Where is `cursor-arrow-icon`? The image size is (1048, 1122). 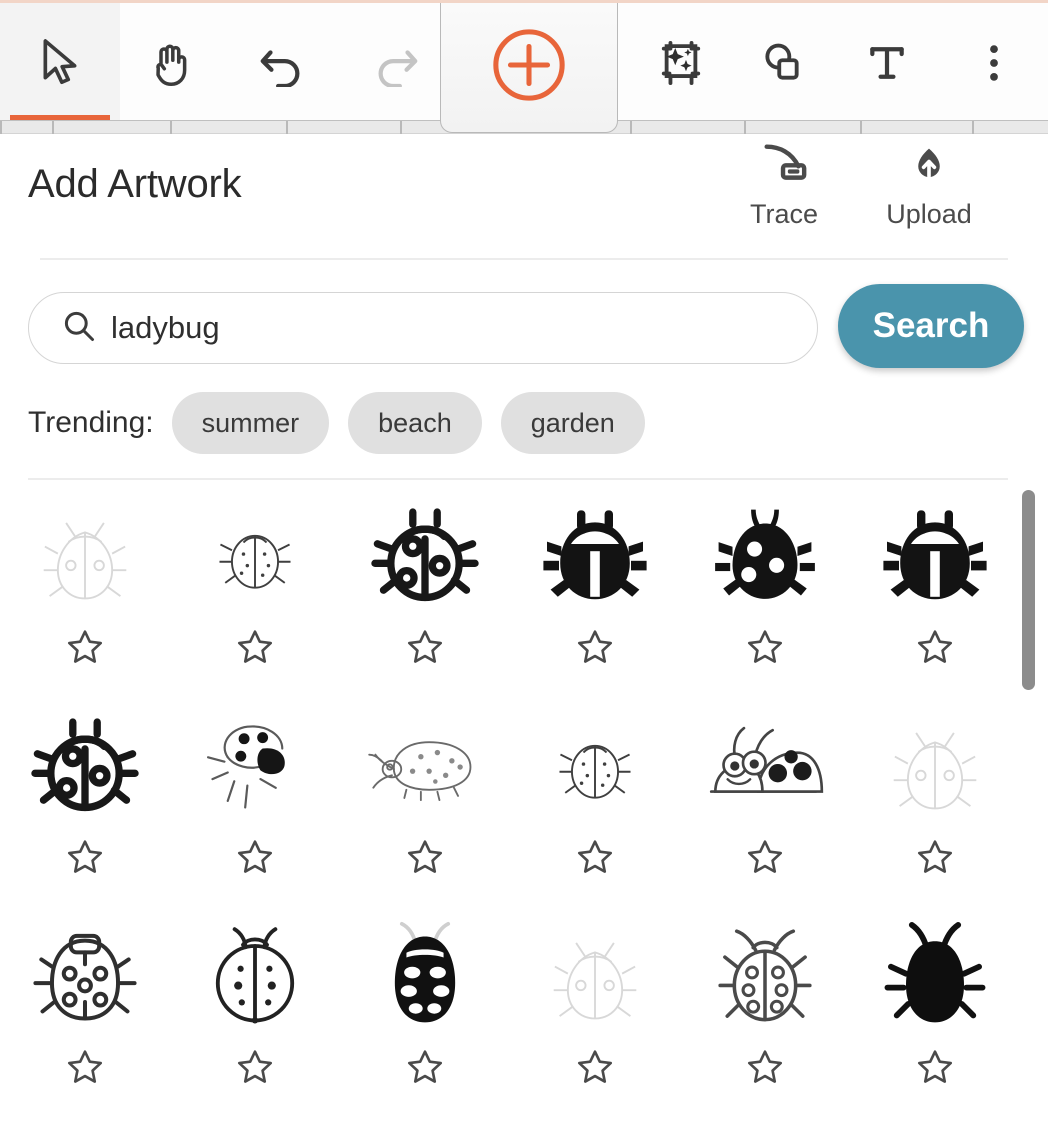 cursor-arrow-icon is located at coordinates (60, 63).